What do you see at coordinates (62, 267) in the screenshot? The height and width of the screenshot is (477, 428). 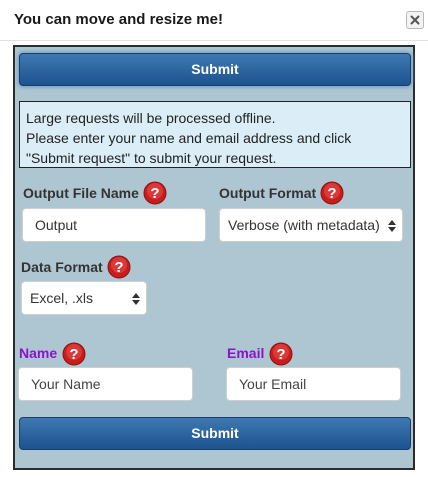 I see `data-format-label: Data Format` at bounding box center [62, 267].